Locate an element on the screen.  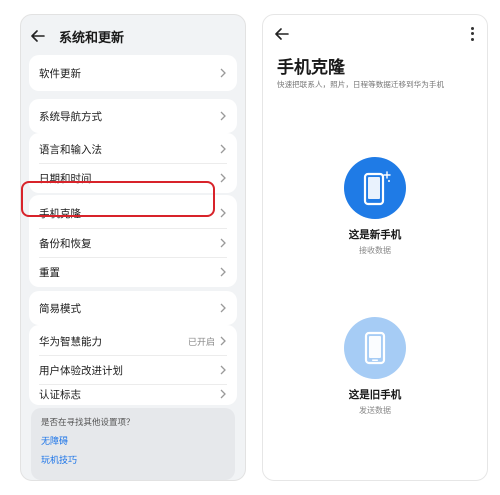
settings-item-language: 语言和输入法 is located at coordinates (133, 149).